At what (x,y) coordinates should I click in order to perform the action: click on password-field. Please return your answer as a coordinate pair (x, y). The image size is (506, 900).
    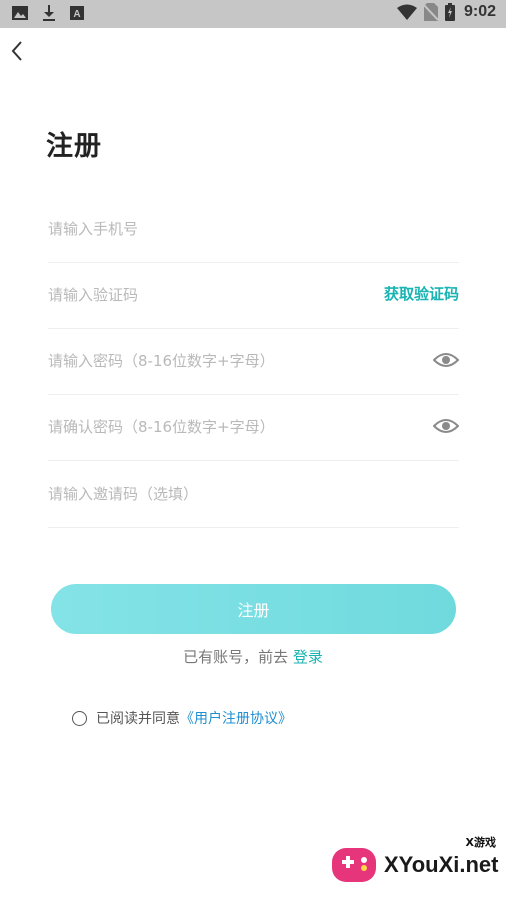
    Looking at the image, I should click on (253, 361).